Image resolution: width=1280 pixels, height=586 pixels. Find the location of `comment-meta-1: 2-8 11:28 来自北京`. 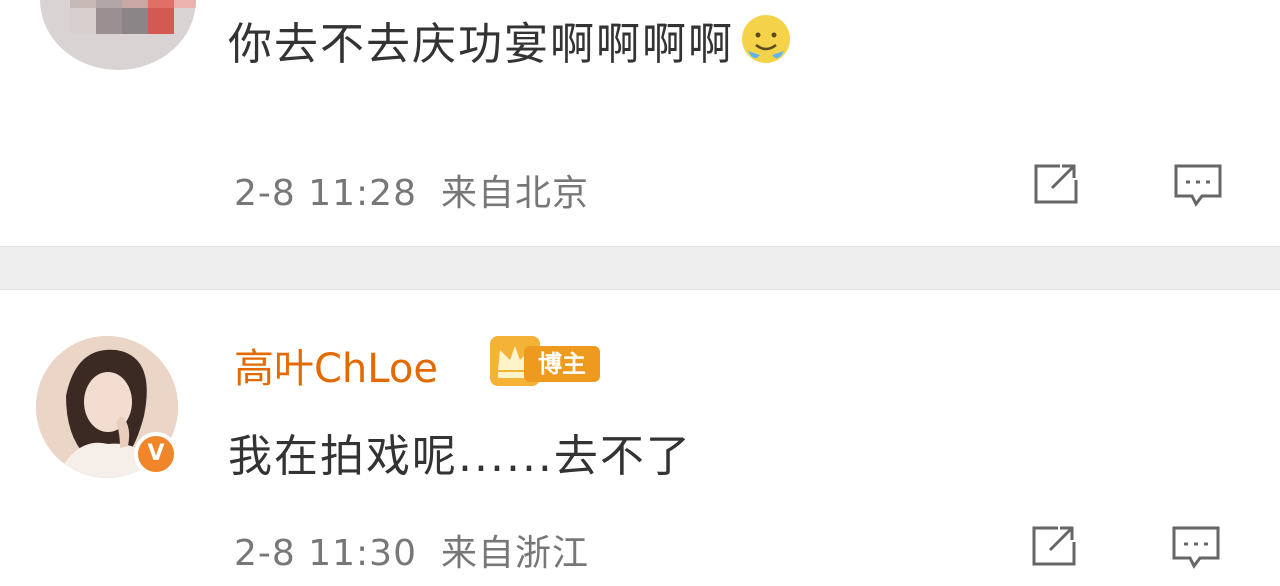

comment-meta-1: 2-8 11:28 来自北京 is located at coordinates (411, 190).